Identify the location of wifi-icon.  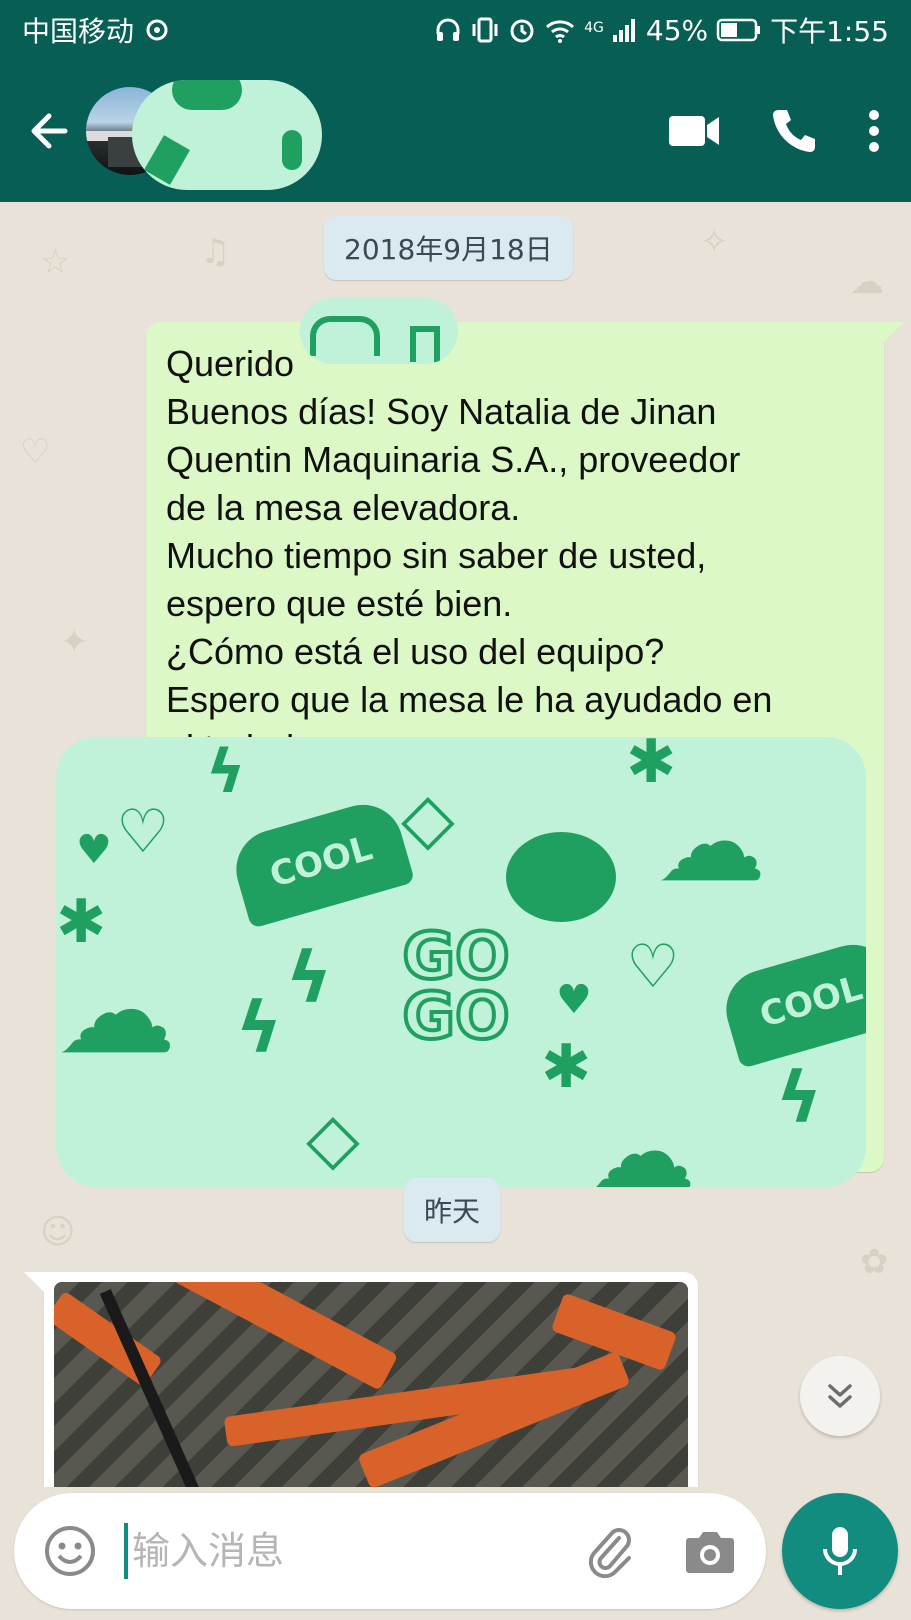
(560, 31).